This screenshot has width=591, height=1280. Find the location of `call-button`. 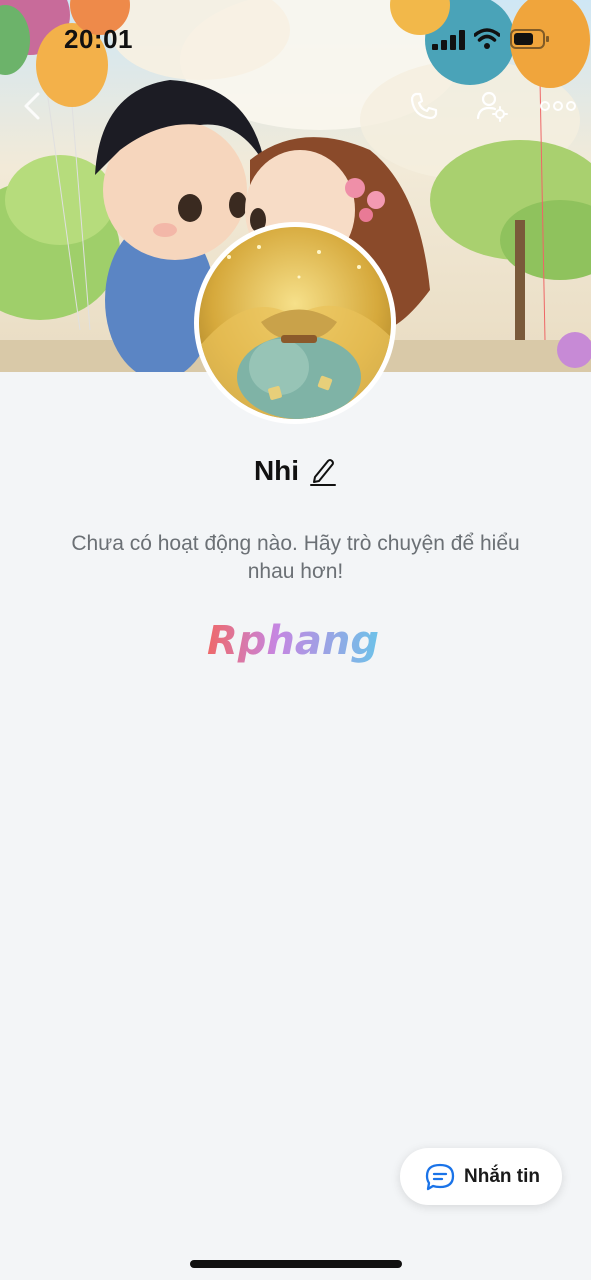

call-button is located at coordinates (424, 106).